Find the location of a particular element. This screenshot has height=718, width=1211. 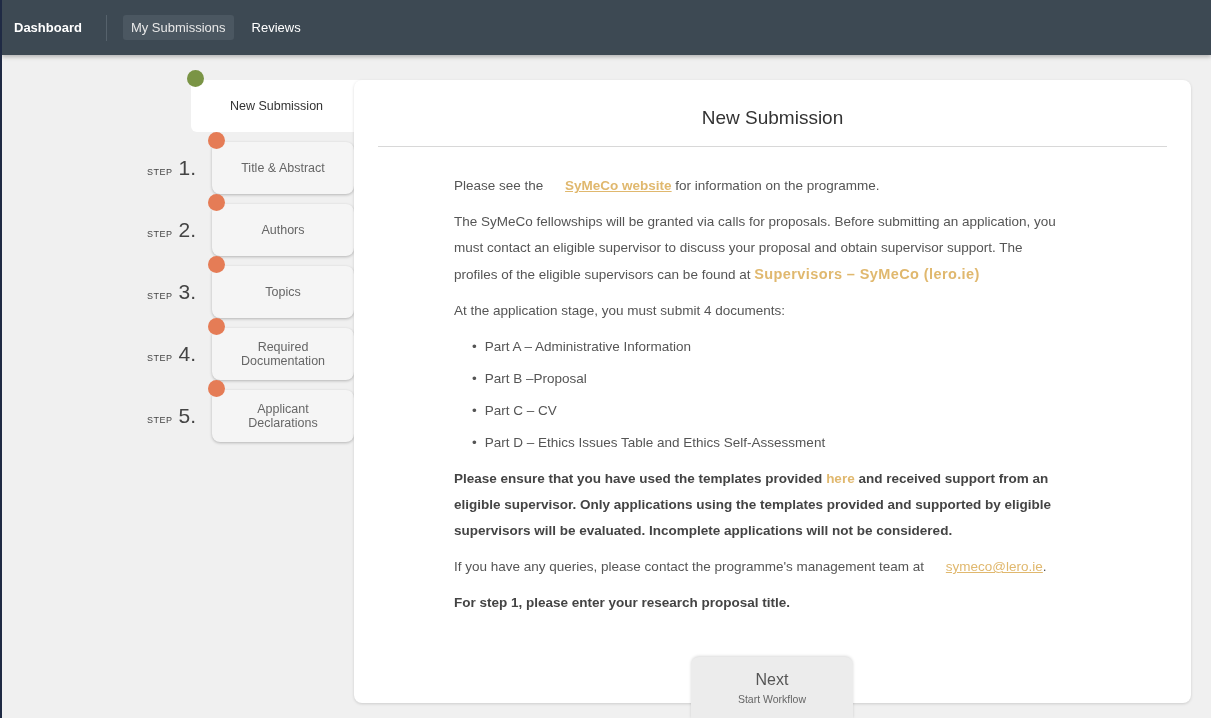

step-number: 4. is located at coordinates (187, 354).